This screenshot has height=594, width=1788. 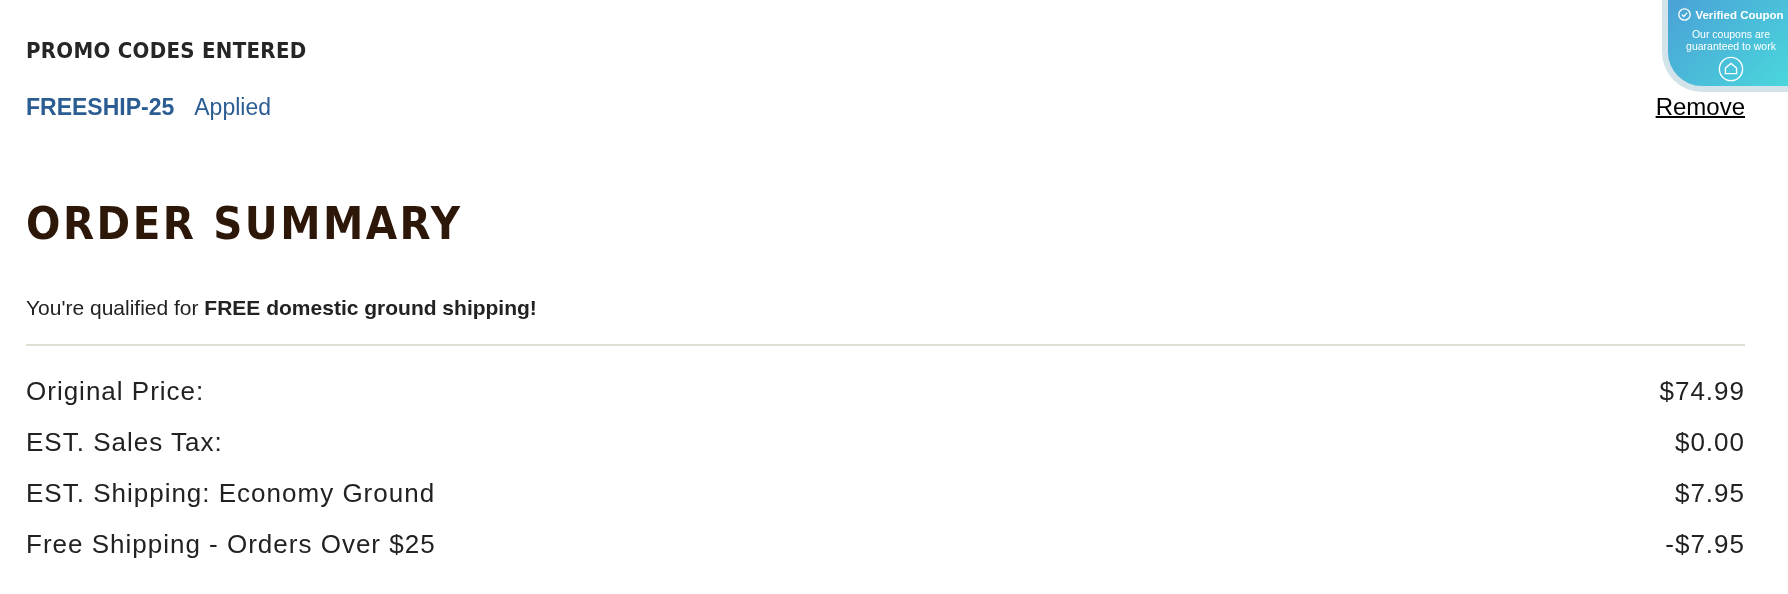 What do you see at coordinates (232, 107) in the screenshot?
I see `promo-status: Applied` at bounding box center [232, 107].